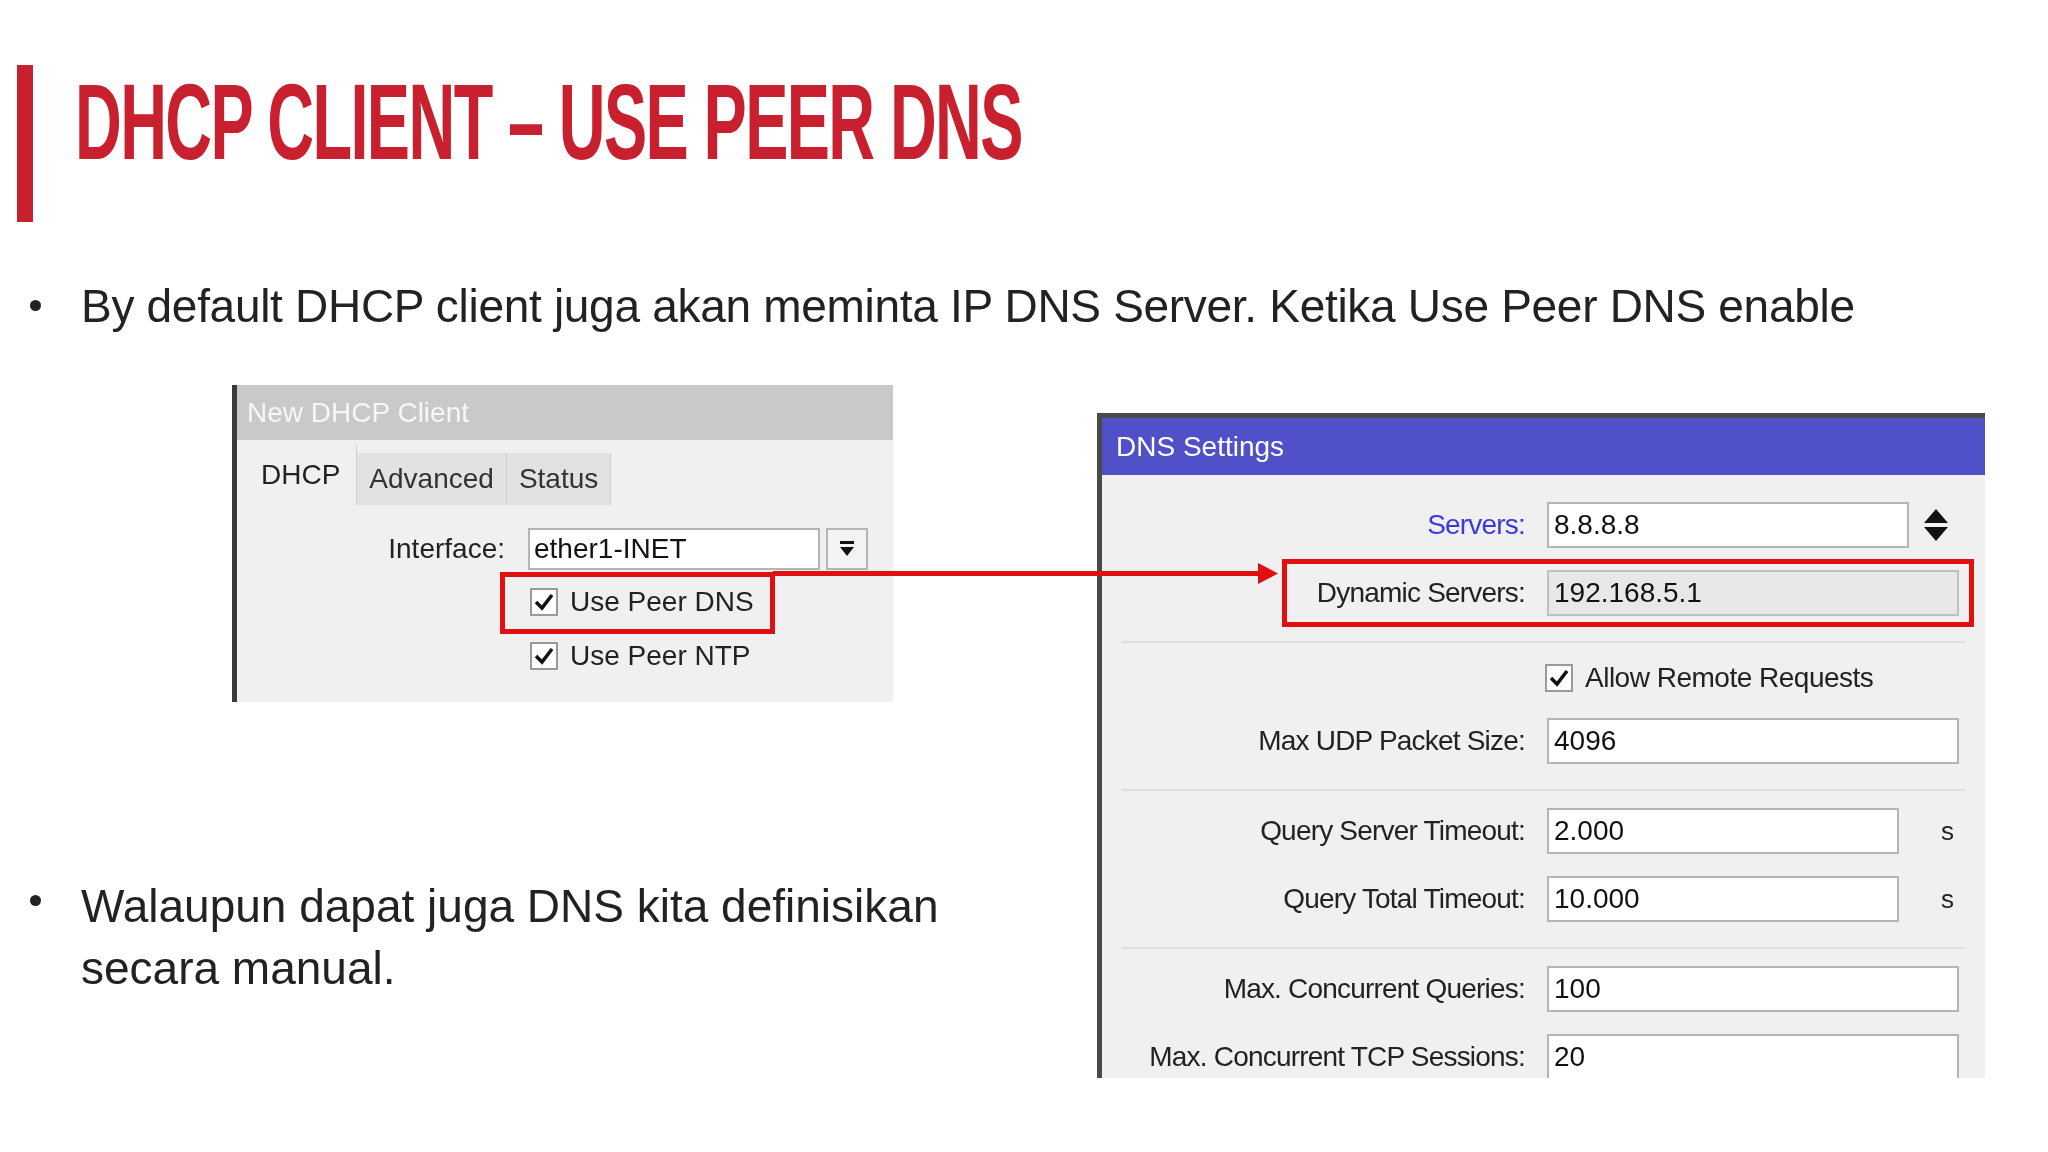 This screenshot has width=2048, height=1152. I want to click on input-field: 2.000, so click(1723, 831).